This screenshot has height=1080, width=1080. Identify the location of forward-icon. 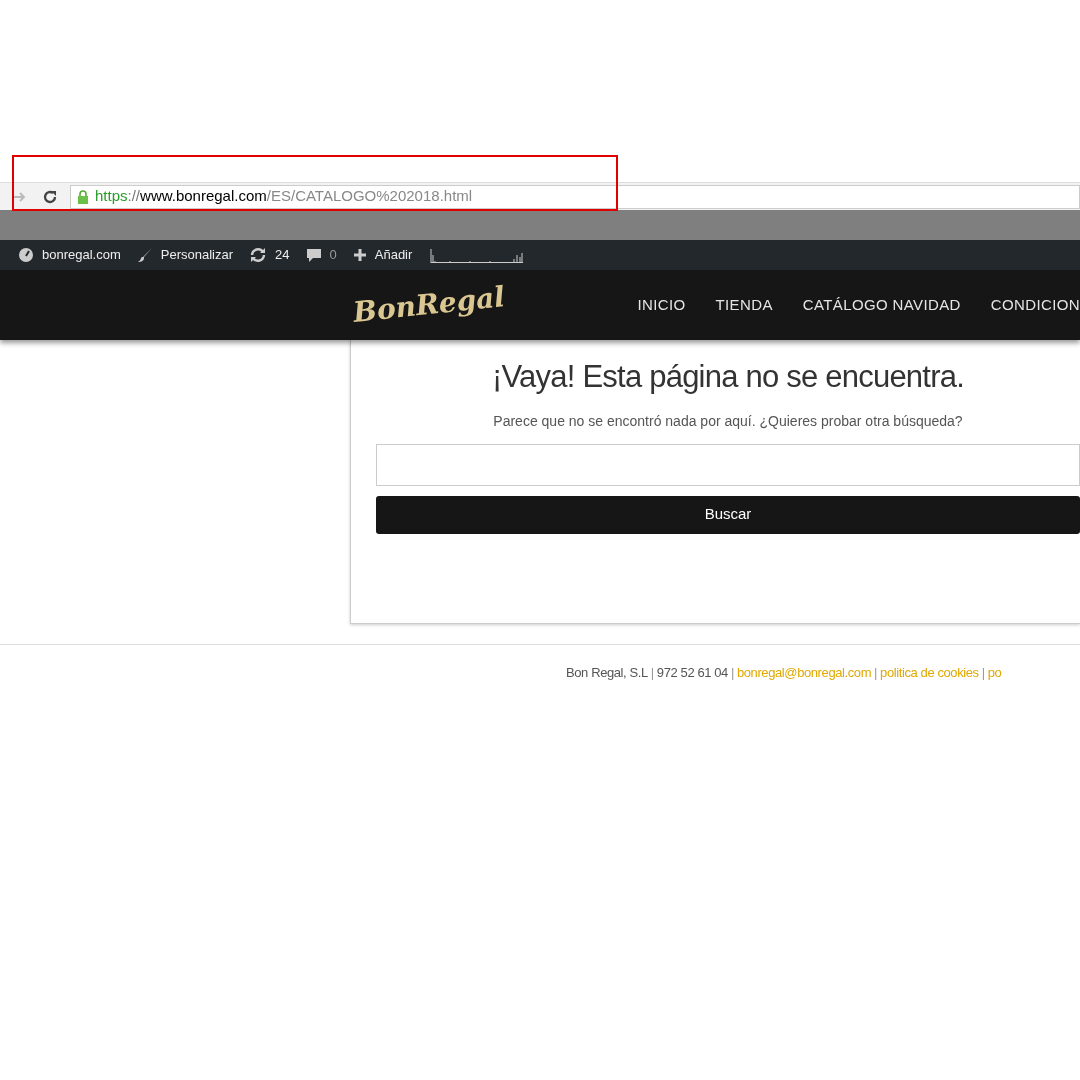
(20, 196).